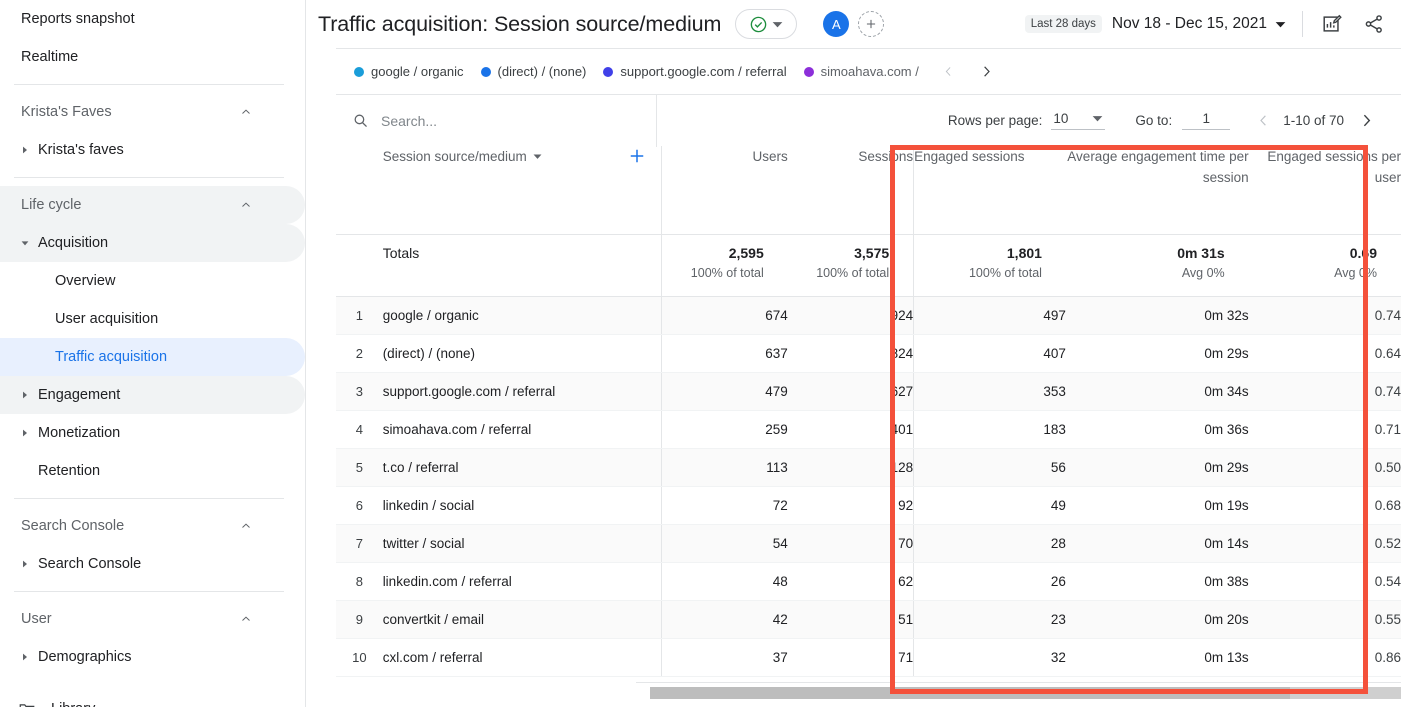 Image resolution: width=1401 pixels, height=707 pixels. I want to click on th-users: Users, so click(724, 190).